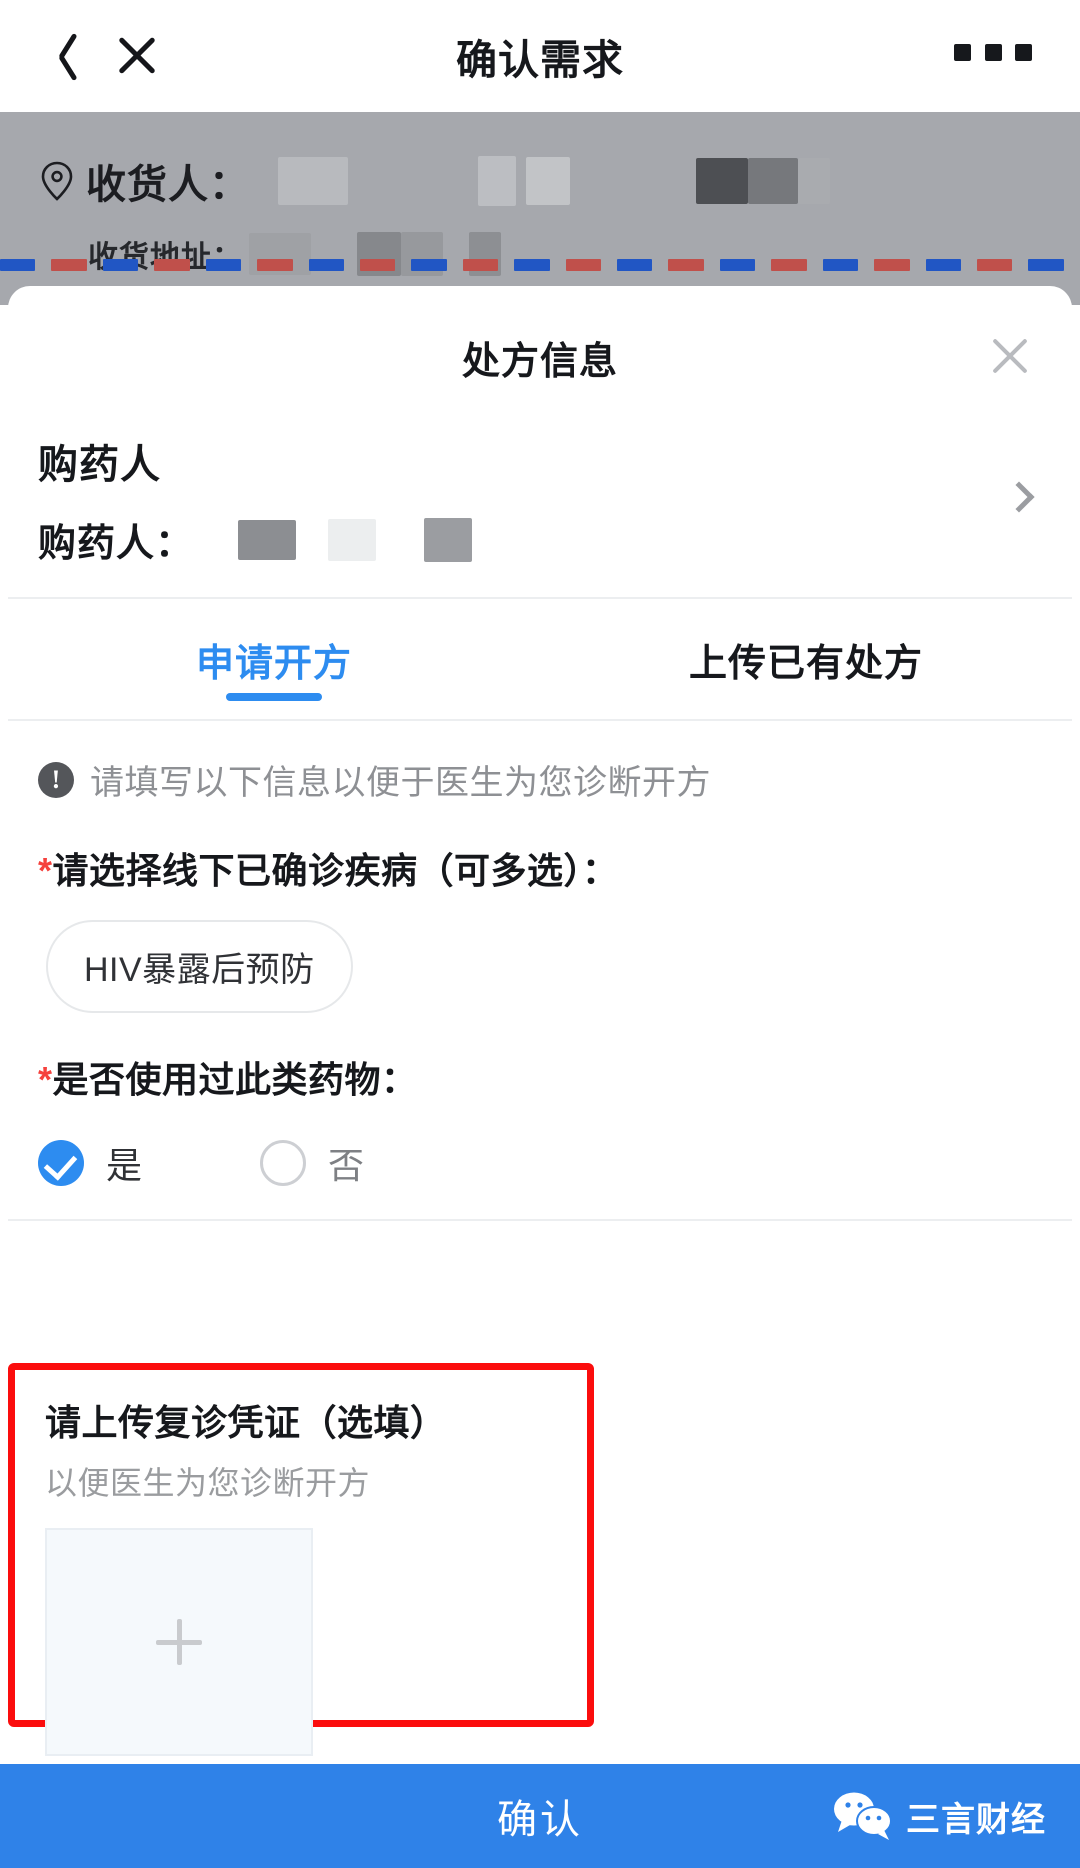  Describe the element at coordinates (540, 60) in the screenshot. I see `page-title: 确认需求` at that location.